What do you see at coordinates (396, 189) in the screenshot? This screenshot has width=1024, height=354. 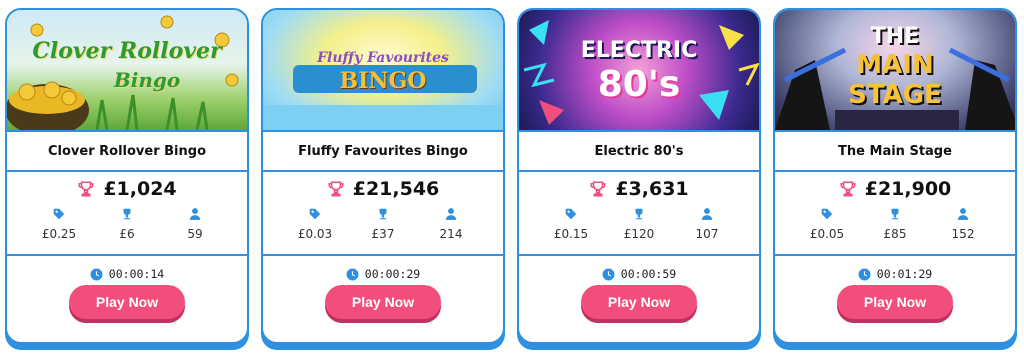 I see `jackpot-value: £21,546` at bounding box center [396, 189].